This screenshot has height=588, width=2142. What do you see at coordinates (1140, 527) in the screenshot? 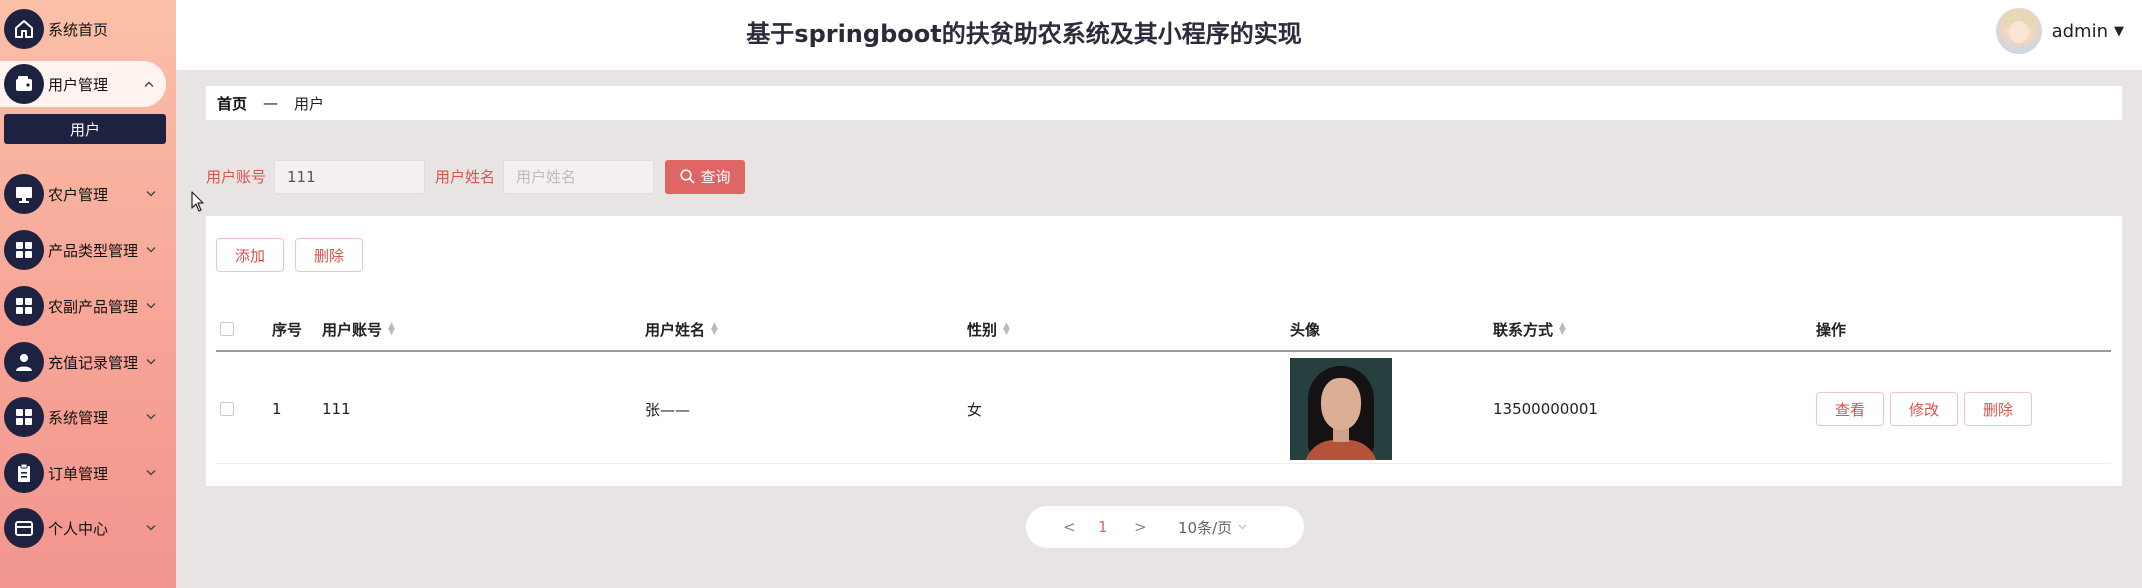
I see `next-page-button: >` at bounding box center [1140, 527].